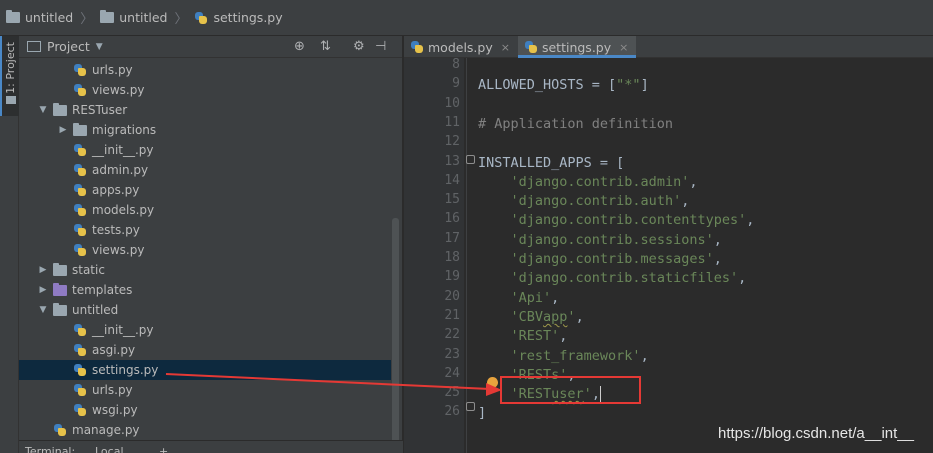 This screenshot has height=453, width=933. Describe the element at coordinates (299, 46) in the screenshot. I see `crosshair-icon: ⊕` at that location.